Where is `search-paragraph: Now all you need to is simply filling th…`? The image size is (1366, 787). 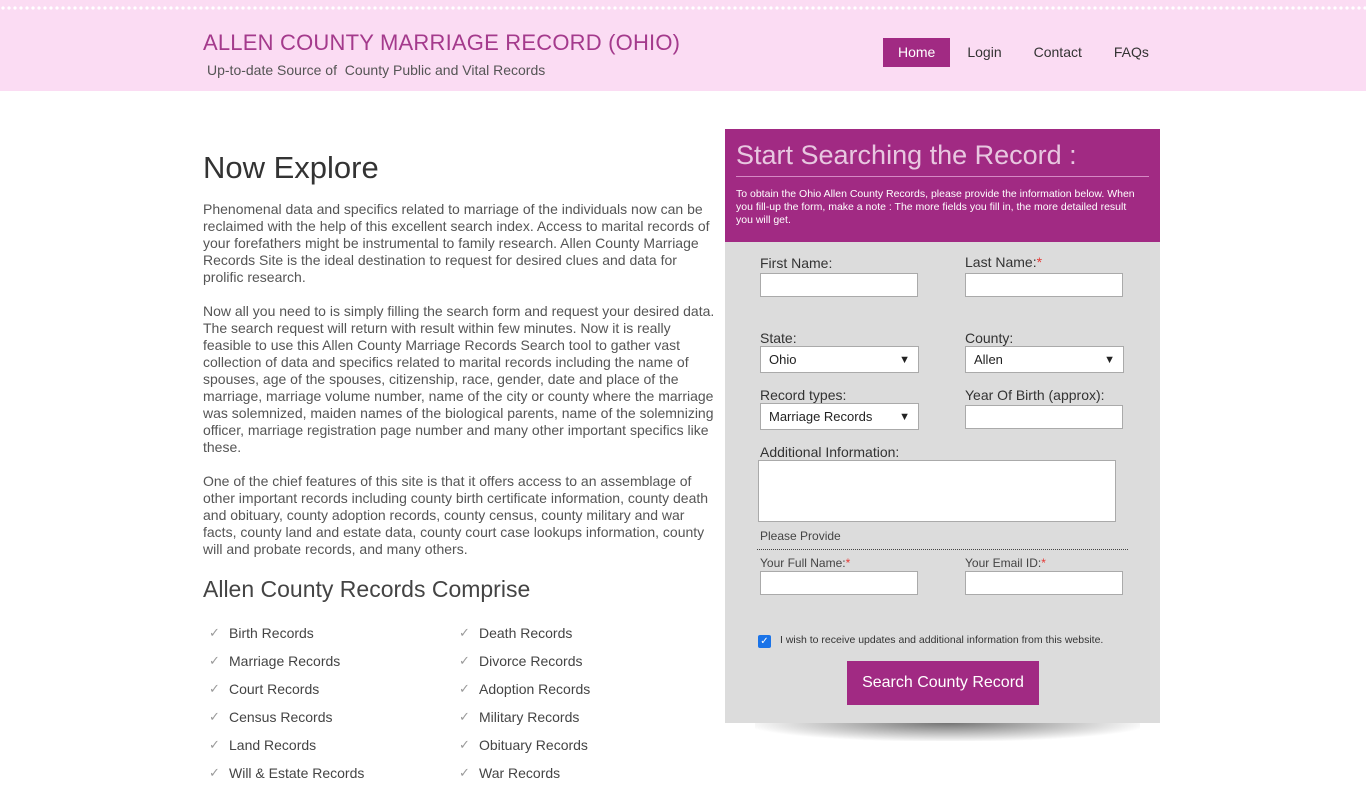 search-paragraph: Now all you need to is simply filling th… is located at coordinates (459, 379).